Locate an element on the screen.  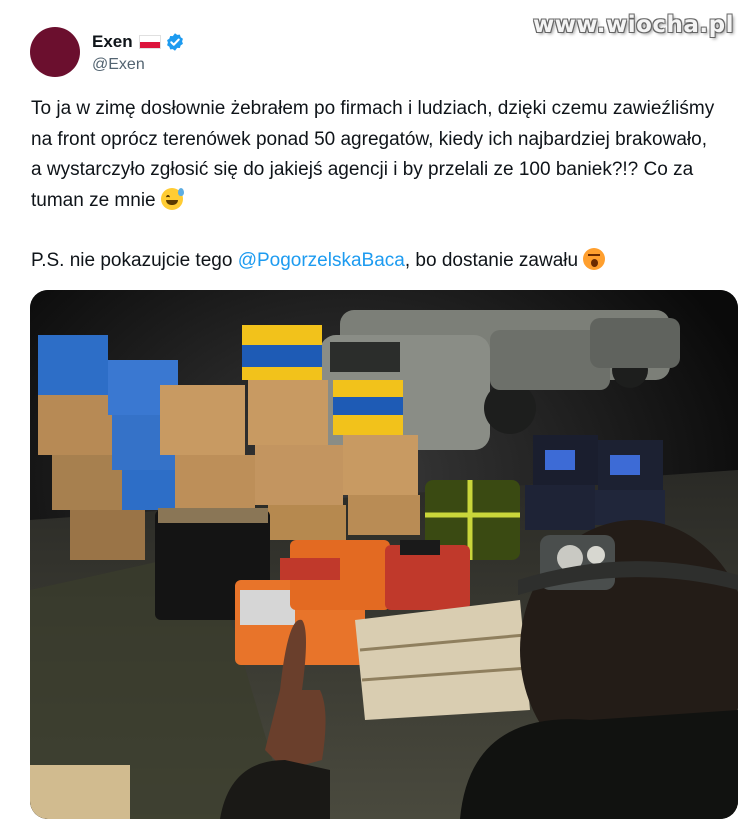
author-names: Exen @Exen is located at coordinates (138, 52).